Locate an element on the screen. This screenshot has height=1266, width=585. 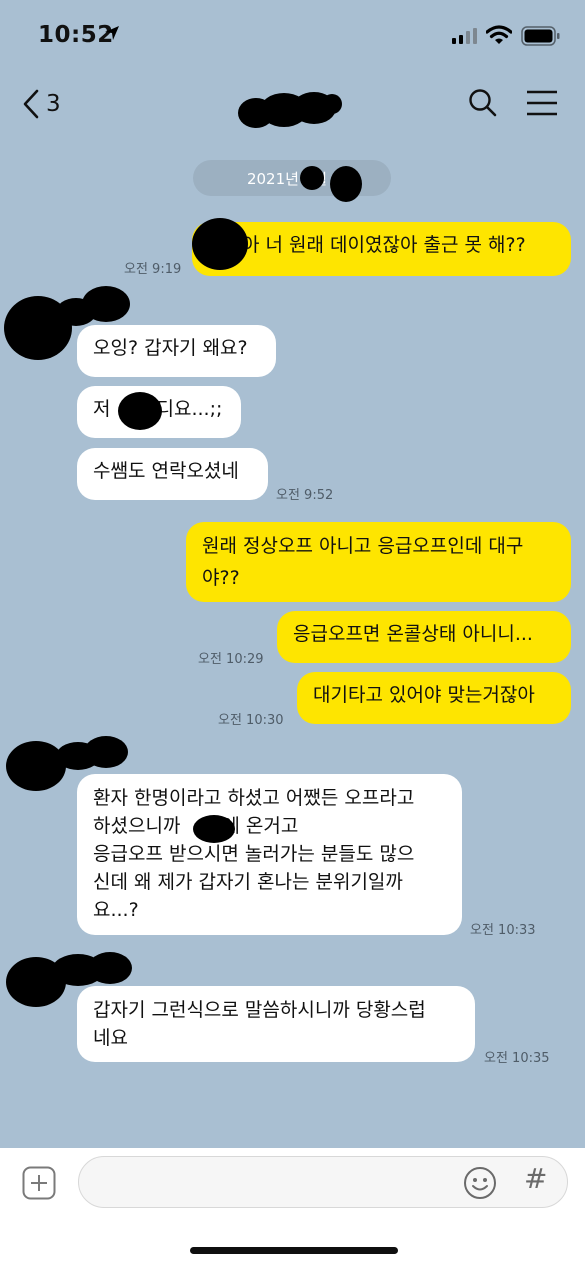
message-line: 네요 is located at coordinates (110, 1038).